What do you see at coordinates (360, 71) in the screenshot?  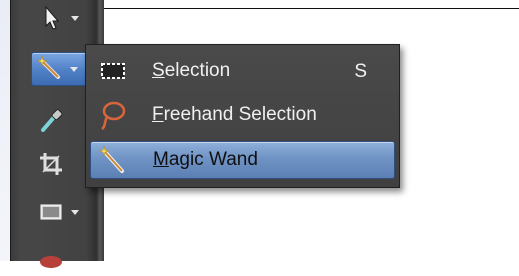 I see `menu-item-selection-shortcut: S` at bounding box center [360, 71].